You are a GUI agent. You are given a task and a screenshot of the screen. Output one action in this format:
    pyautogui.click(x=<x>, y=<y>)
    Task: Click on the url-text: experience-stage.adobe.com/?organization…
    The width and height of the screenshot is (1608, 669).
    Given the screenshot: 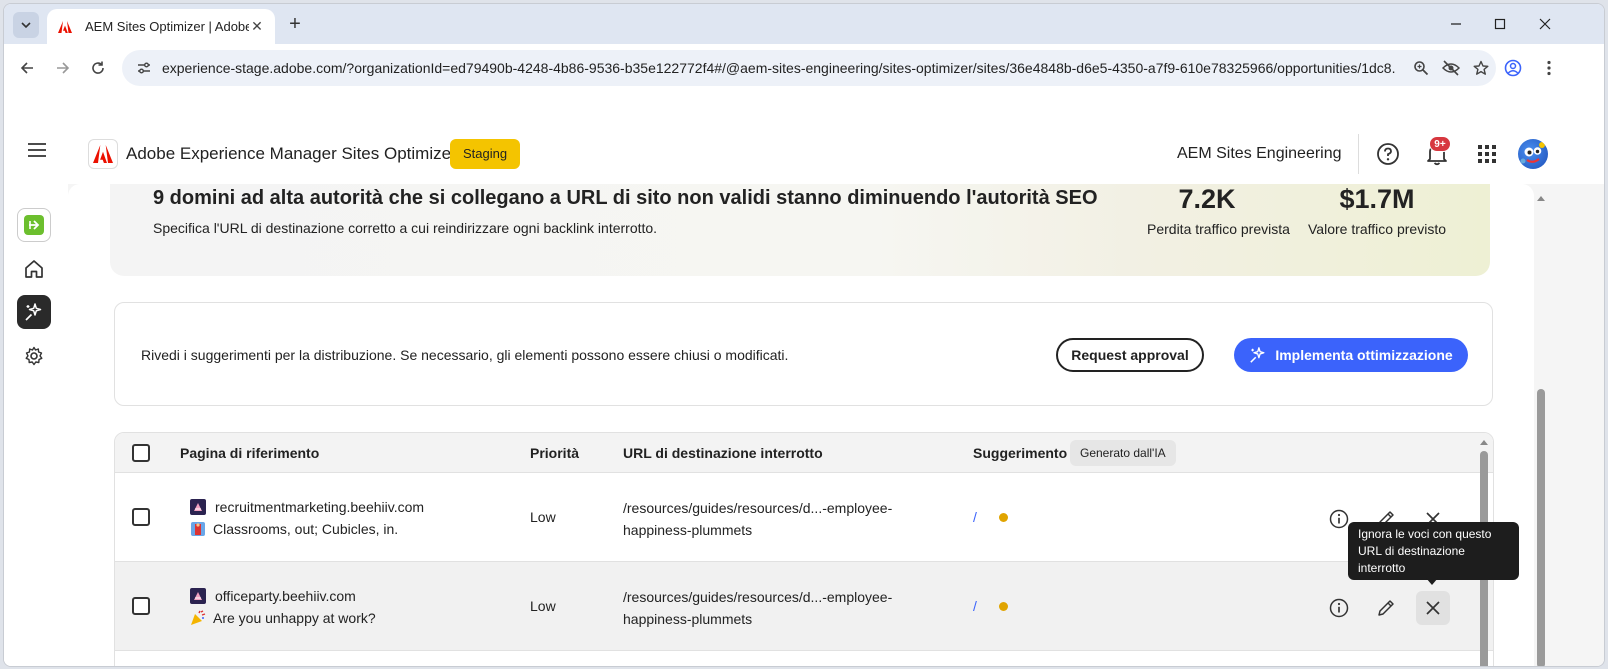 What is the action you would take?
    pyautogui.click(x=779, y=68)
    